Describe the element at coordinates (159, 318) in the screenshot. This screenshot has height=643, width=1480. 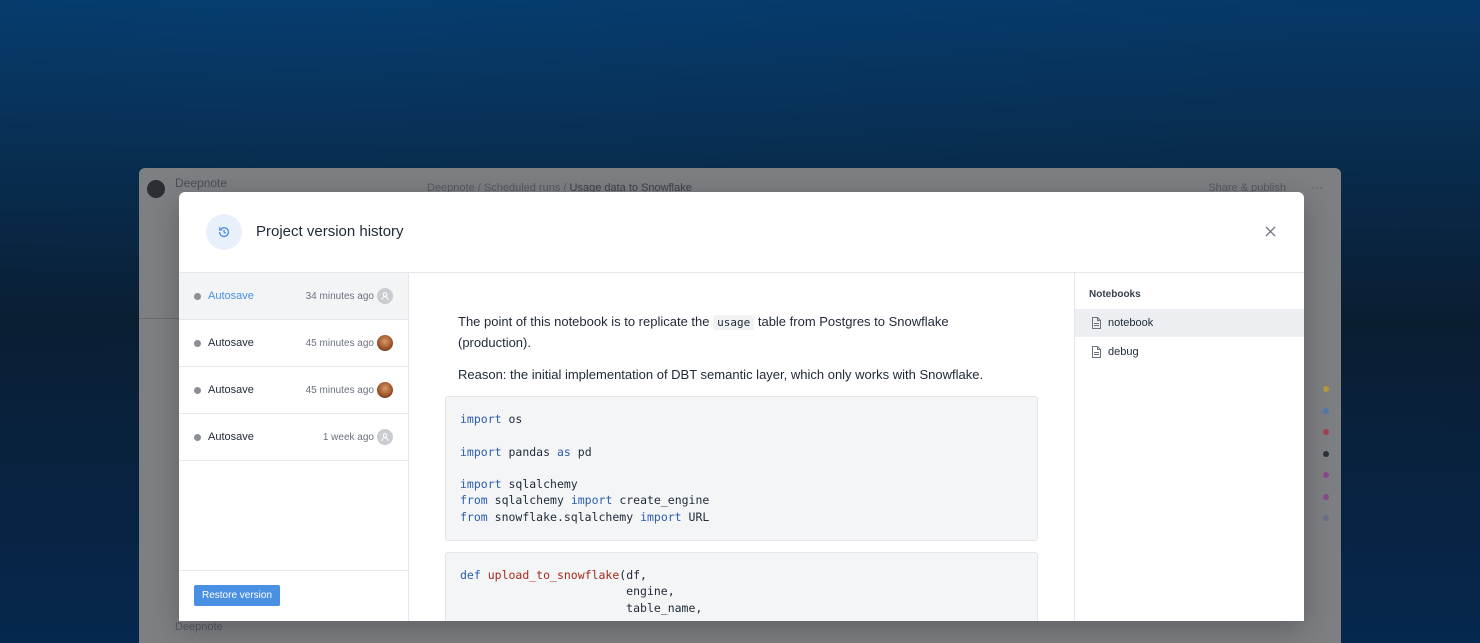
I see `sidebar-divider` at that location.